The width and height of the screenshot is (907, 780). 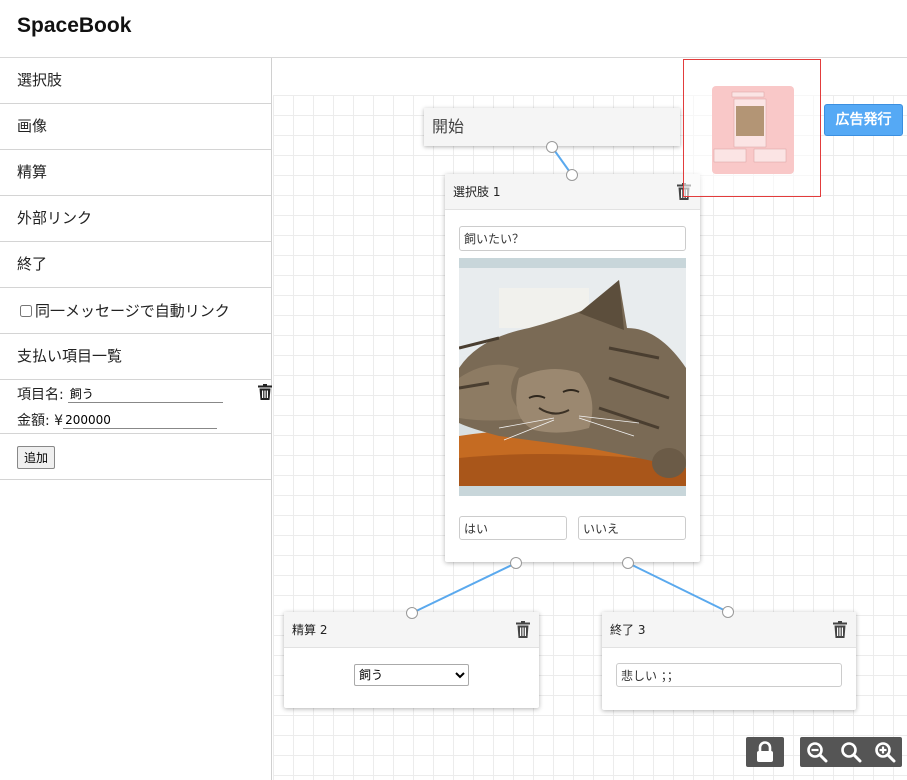 What do you see at coordinates (523, 629) in the screenshot?
I see `payment-node-delete-icon` at bounding box center [523, 629].